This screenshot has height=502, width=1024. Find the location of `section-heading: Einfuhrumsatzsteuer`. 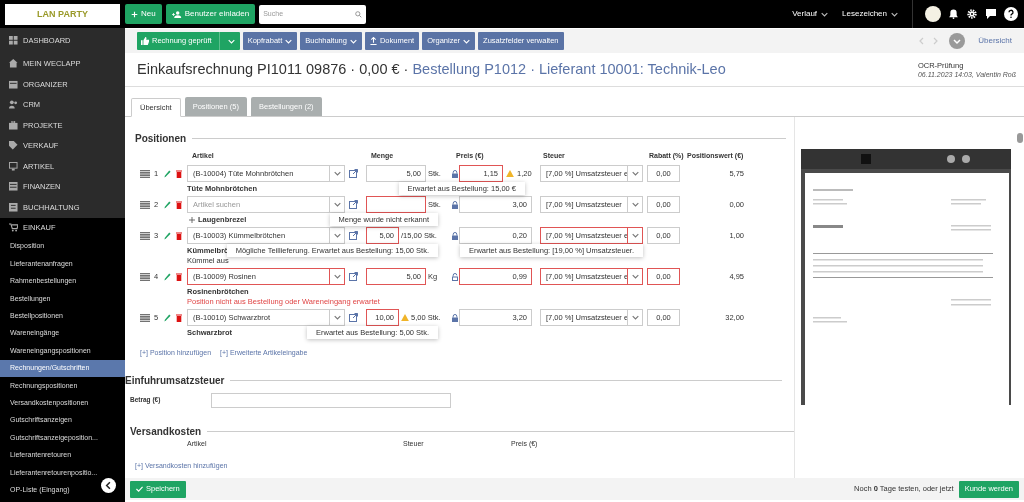

section-heading: Einfuhrumsatzsteuer is located at coordinates (175, 380).